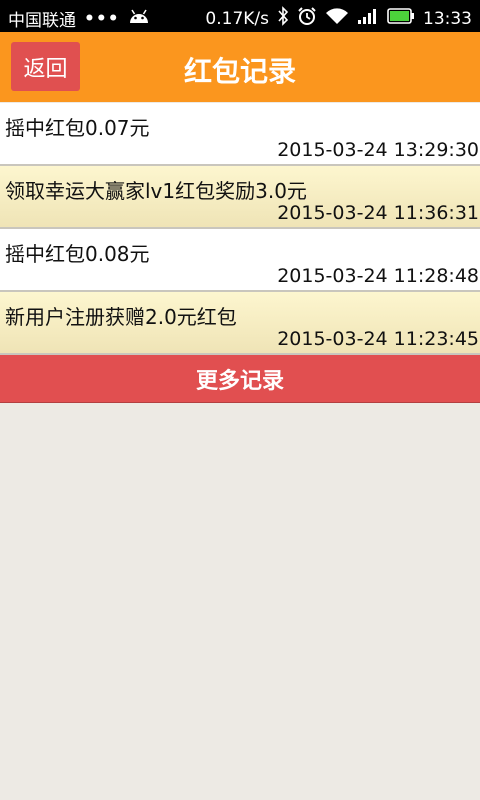  I want to click on record-row: 领取幸运大赢家lv1红包奖励3.0元 2015-03-24 11:36:31, so click(240, 197).